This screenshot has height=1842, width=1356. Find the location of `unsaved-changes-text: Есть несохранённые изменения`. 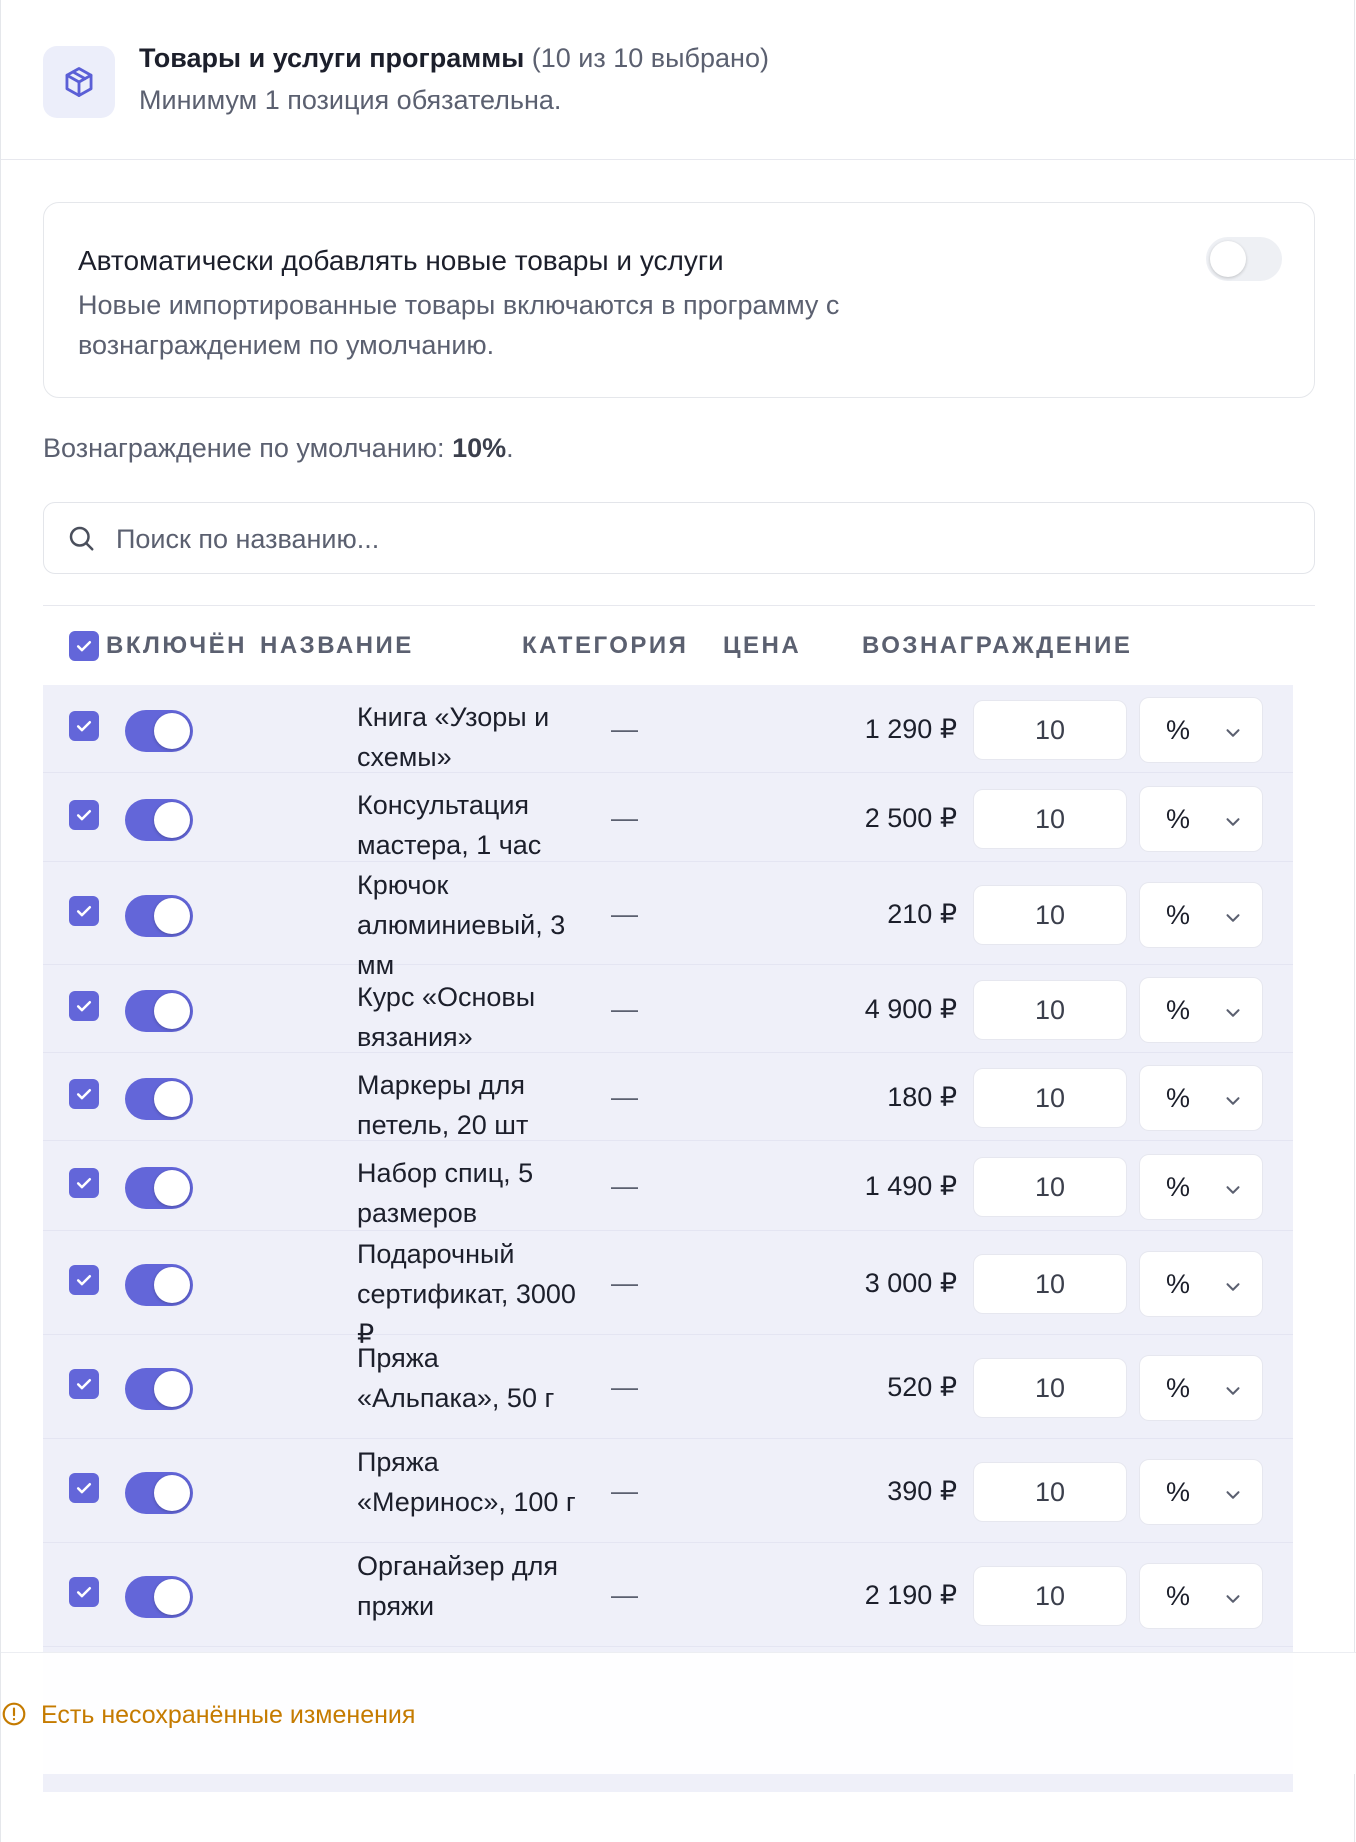

unsaved-changes-text: Есть несохранённые изменения is located at coordinates (228, 1715).